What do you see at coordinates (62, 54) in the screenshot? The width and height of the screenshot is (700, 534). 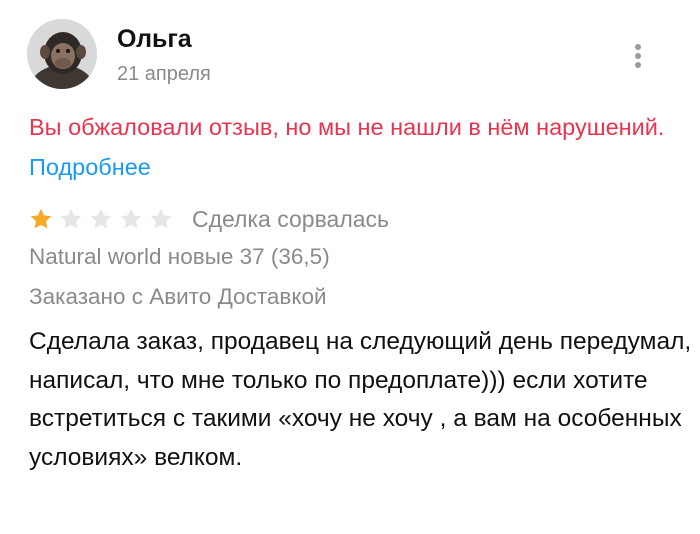 I see `avatar` at bounding box center [62, 54].